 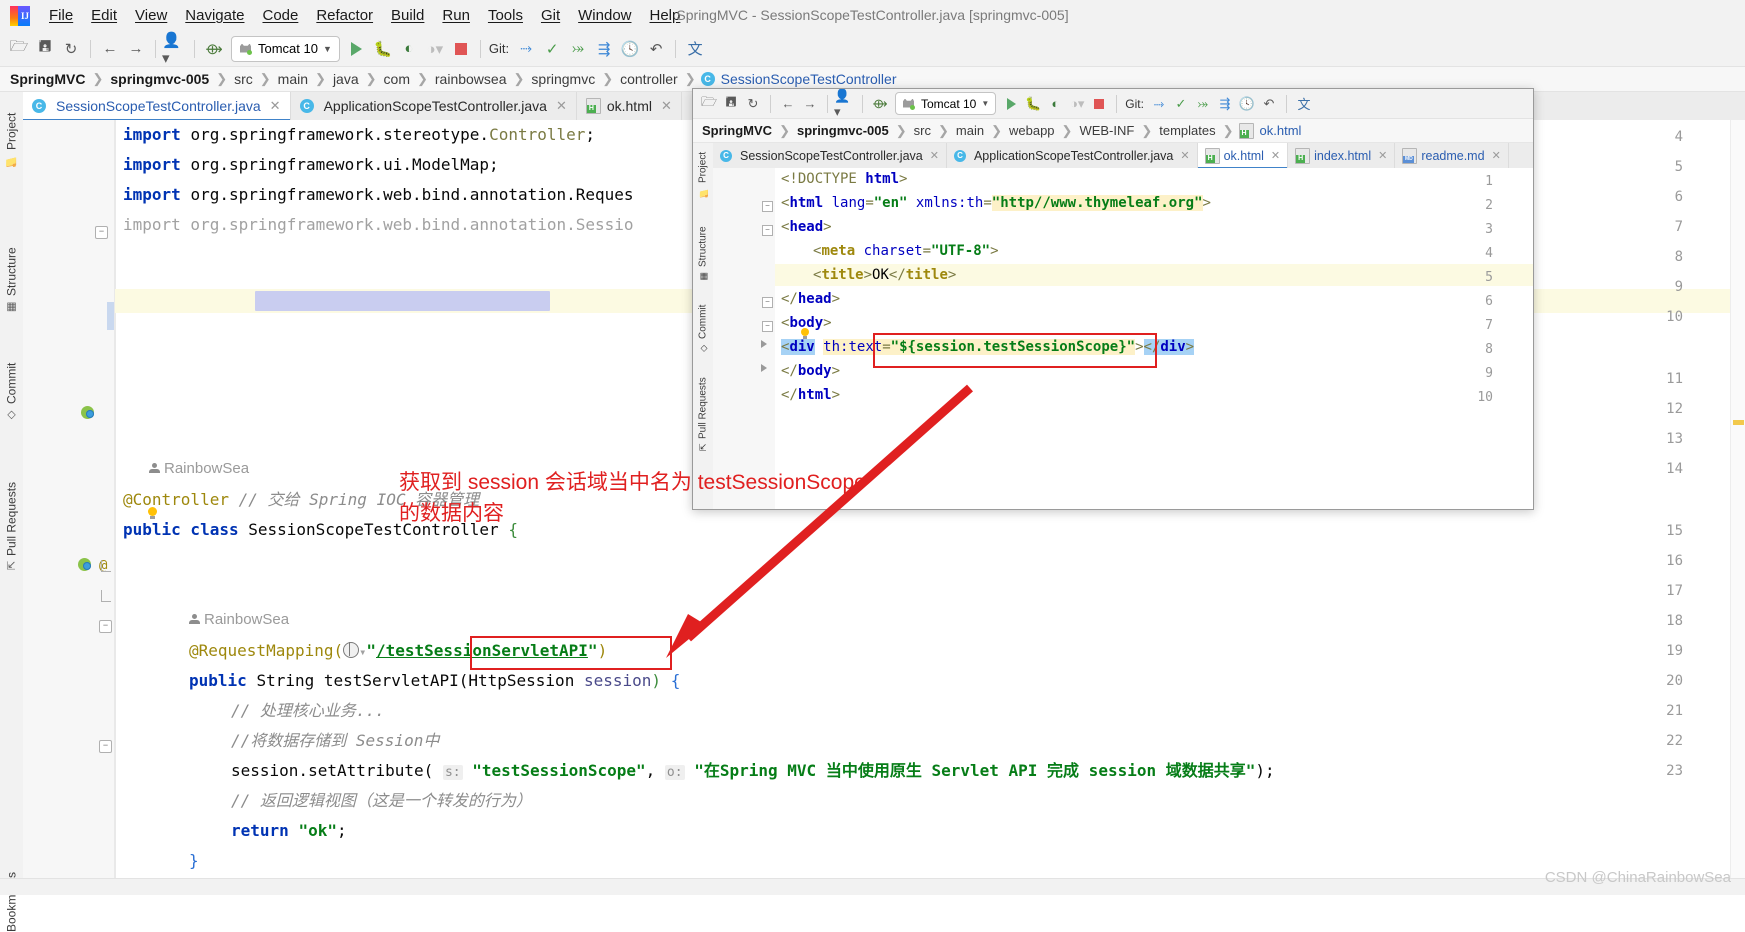 I want to click on editor-markup-scrollbar, so click(x=1737, y=507).